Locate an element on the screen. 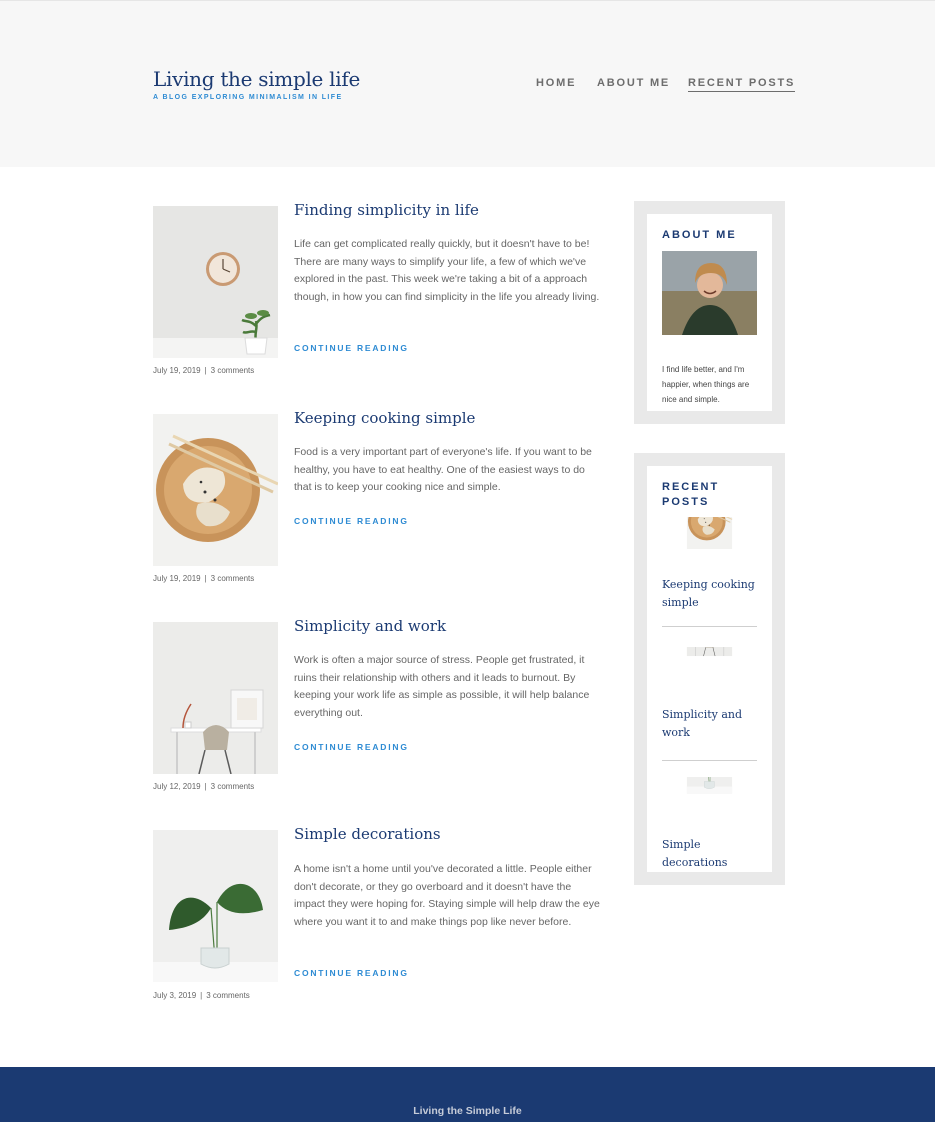 The height and width of the screenshot is (1122, 935). post-image-dumplings is located at coordinates (215, 490).